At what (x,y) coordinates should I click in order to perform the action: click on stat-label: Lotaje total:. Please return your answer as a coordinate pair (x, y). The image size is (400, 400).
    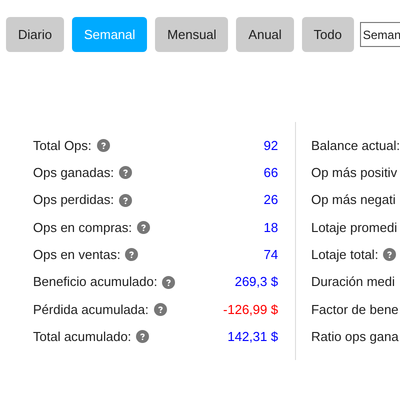
    Looking at the image, I should click on (344, 255).